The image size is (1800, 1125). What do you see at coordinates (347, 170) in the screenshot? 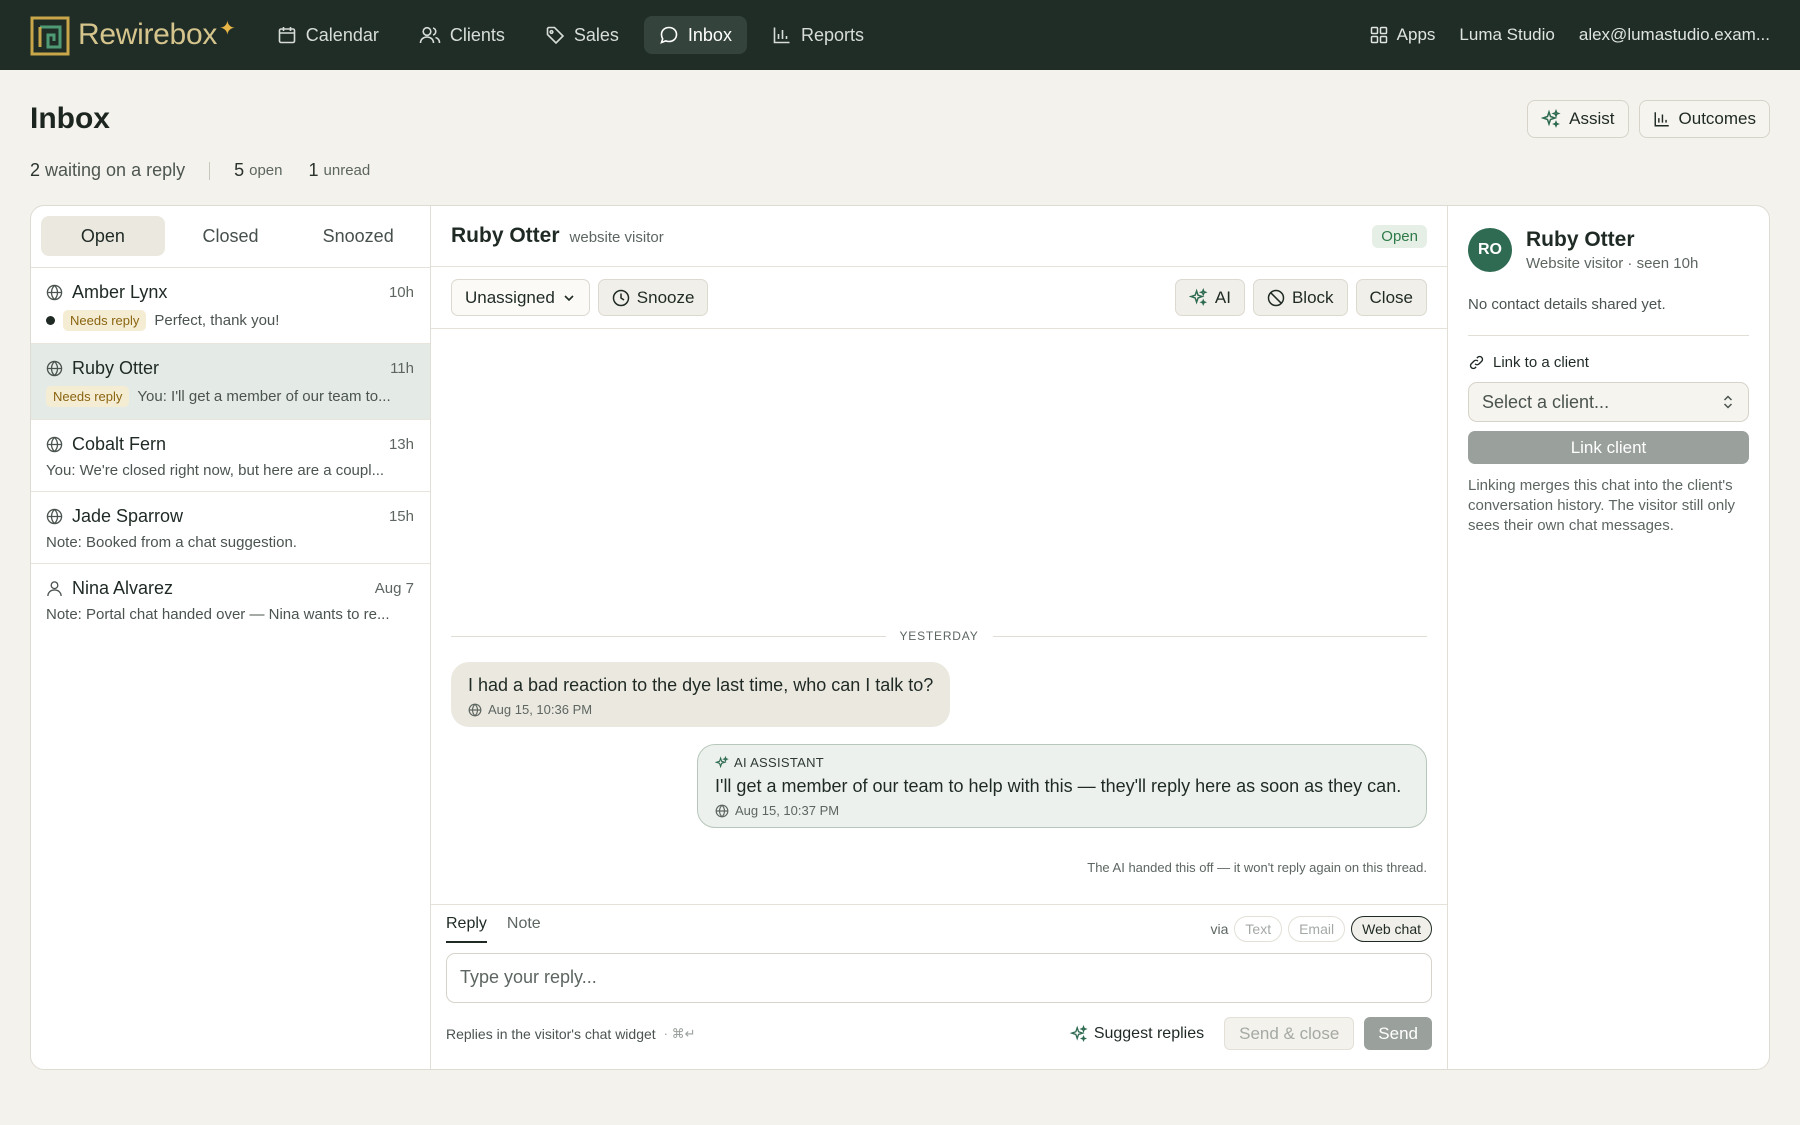
I see `unread-label: unread` at bounding box center [347, 170].